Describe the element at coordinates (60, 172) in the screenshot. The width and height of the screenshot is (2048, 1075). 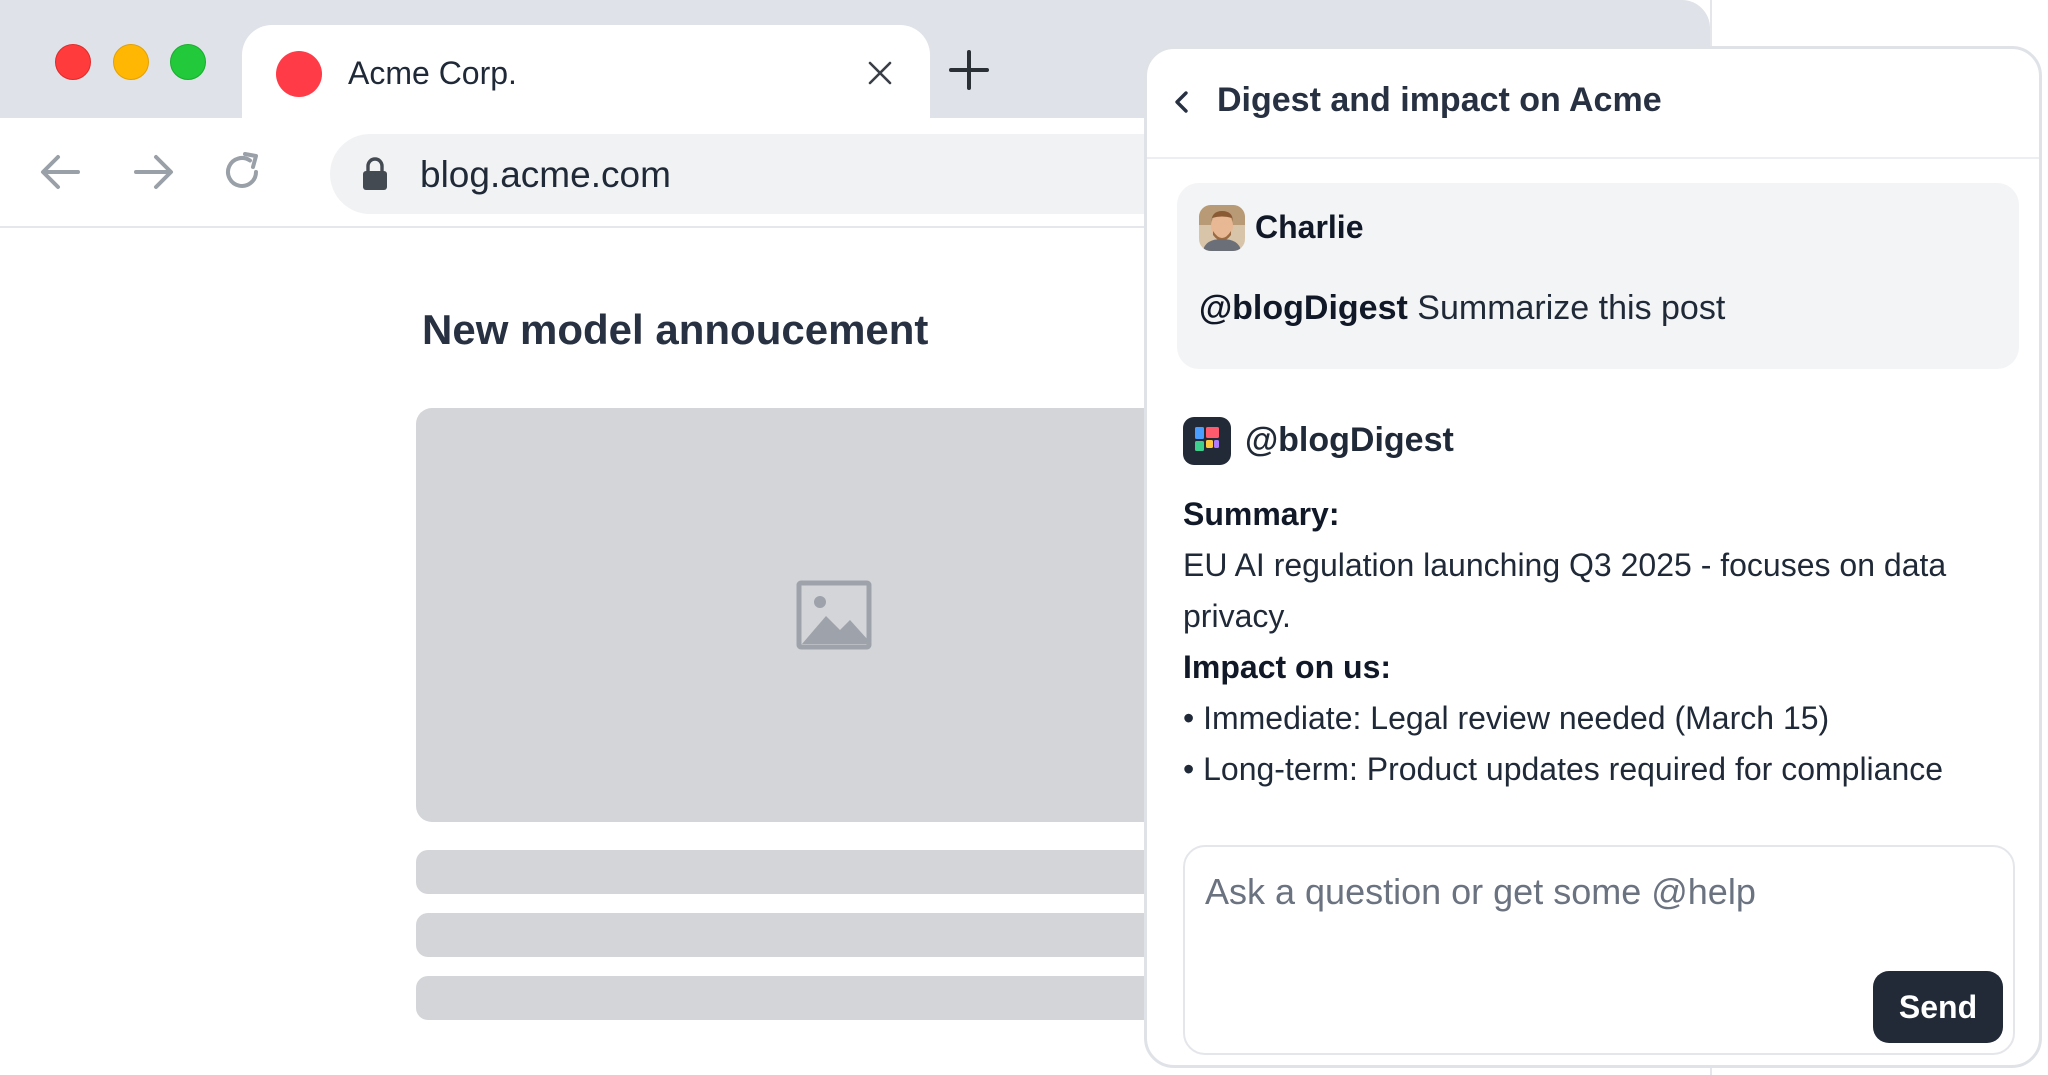
I see `arrow-left-icon` at that location.